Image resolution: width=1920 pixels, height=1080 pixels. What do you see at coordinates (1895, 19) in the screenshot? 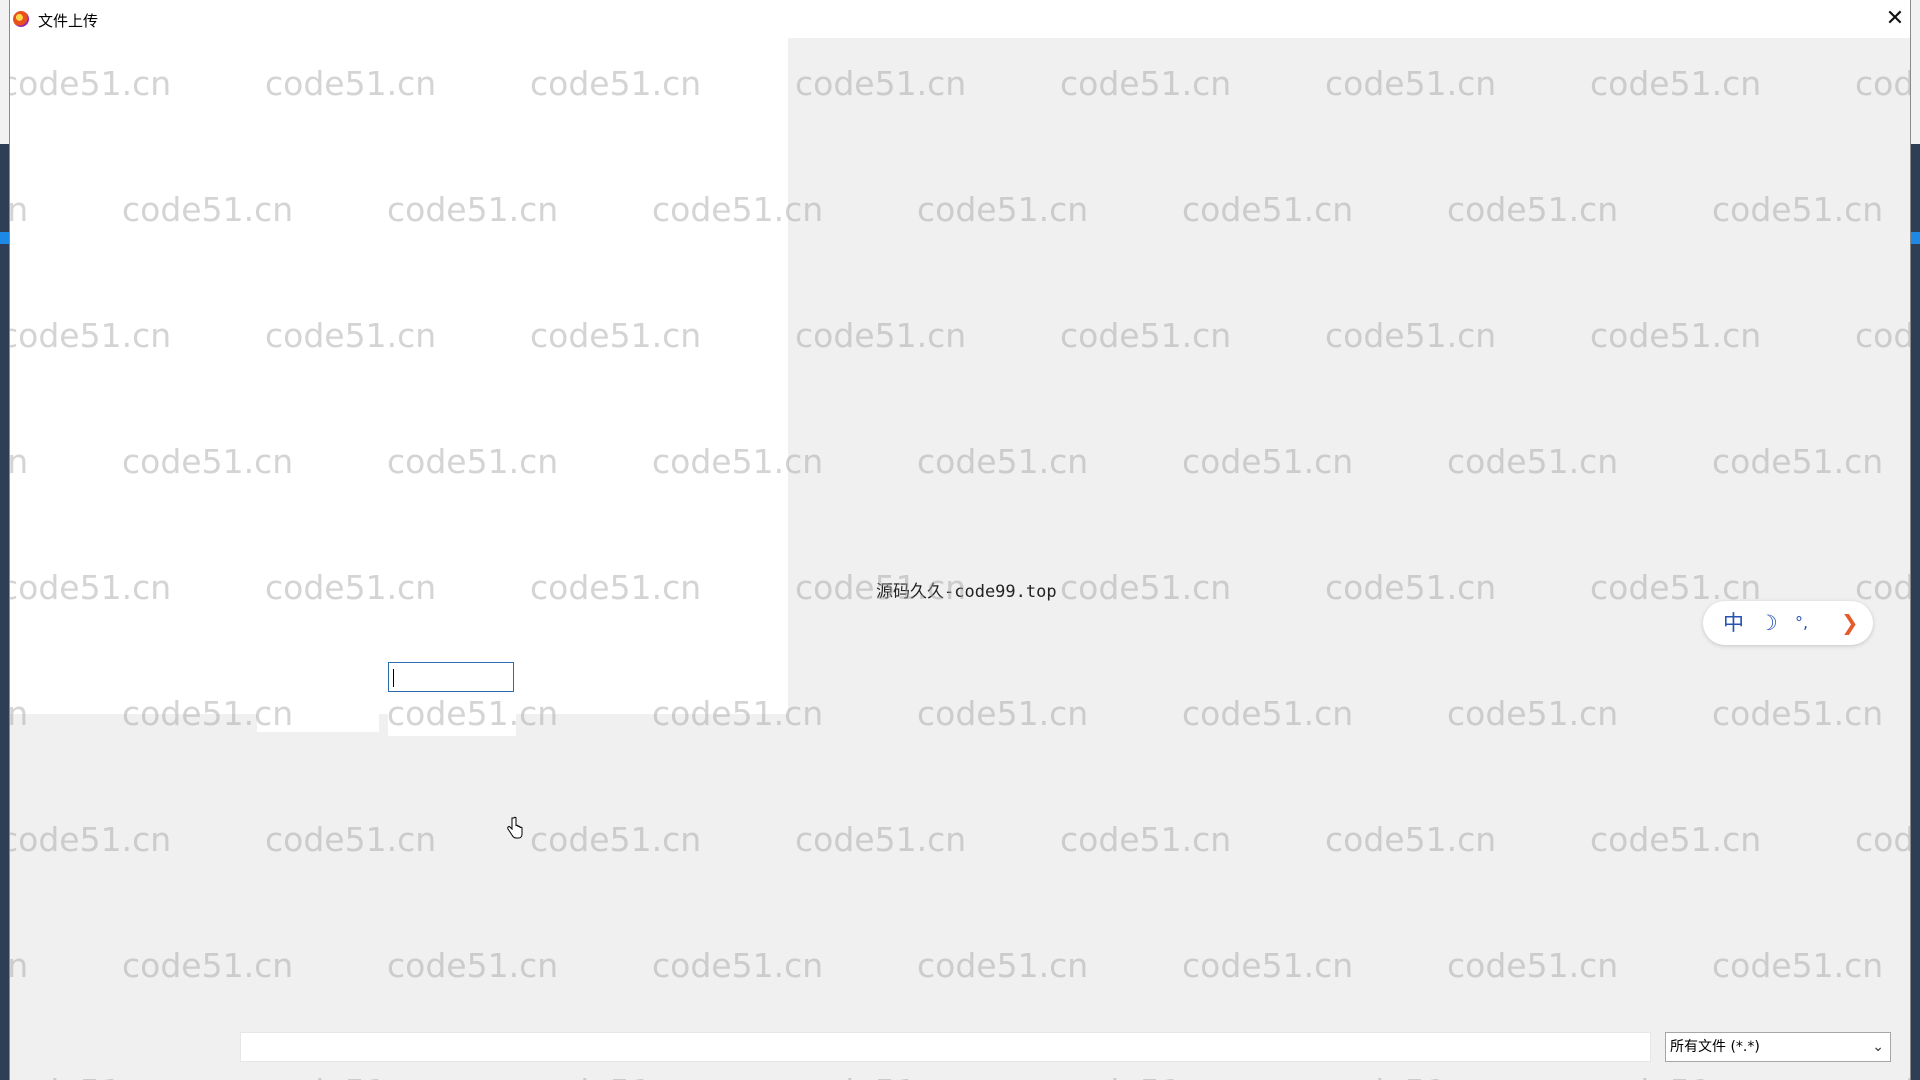
I see `close-button: ✕` at bounding box center [1895, 19].